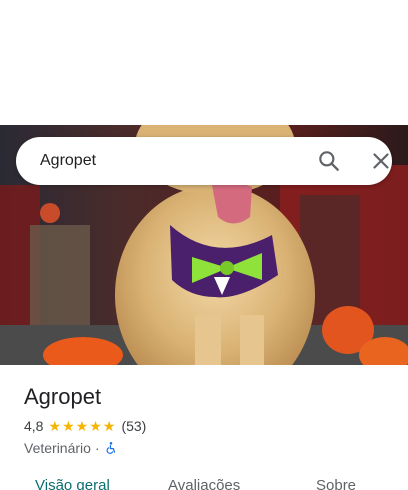  Describe the element at coordinates (111, 448) in the screenshot. I see `wheelchair-icon` at that location.